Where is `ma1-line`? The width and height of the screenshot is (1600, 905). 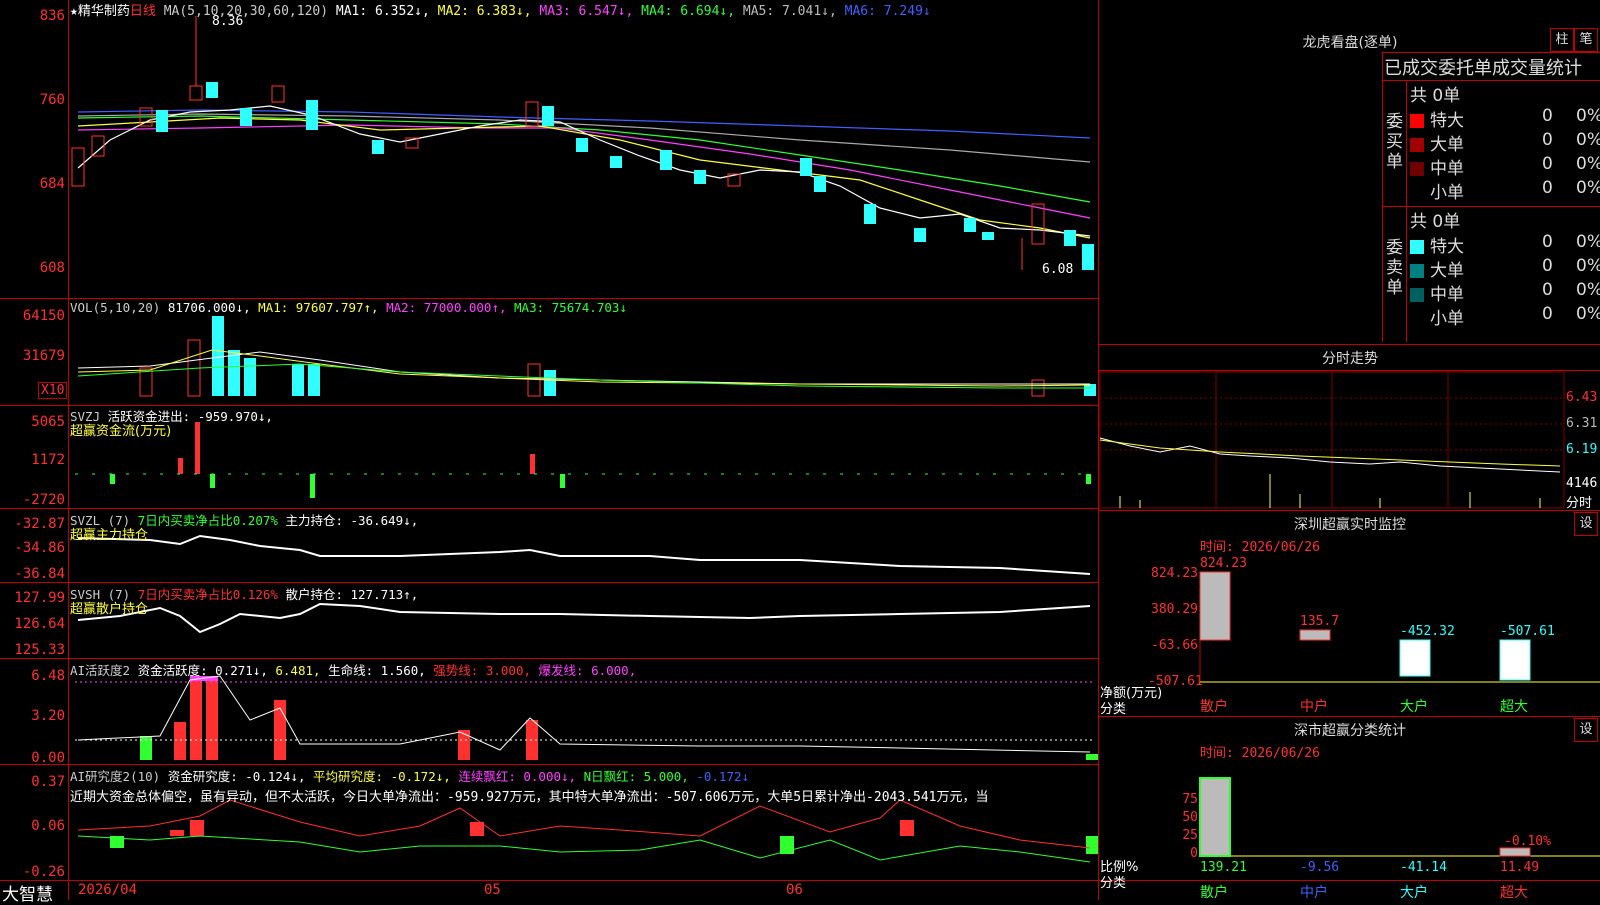
ma1-line is located at coordinates (584, 171).